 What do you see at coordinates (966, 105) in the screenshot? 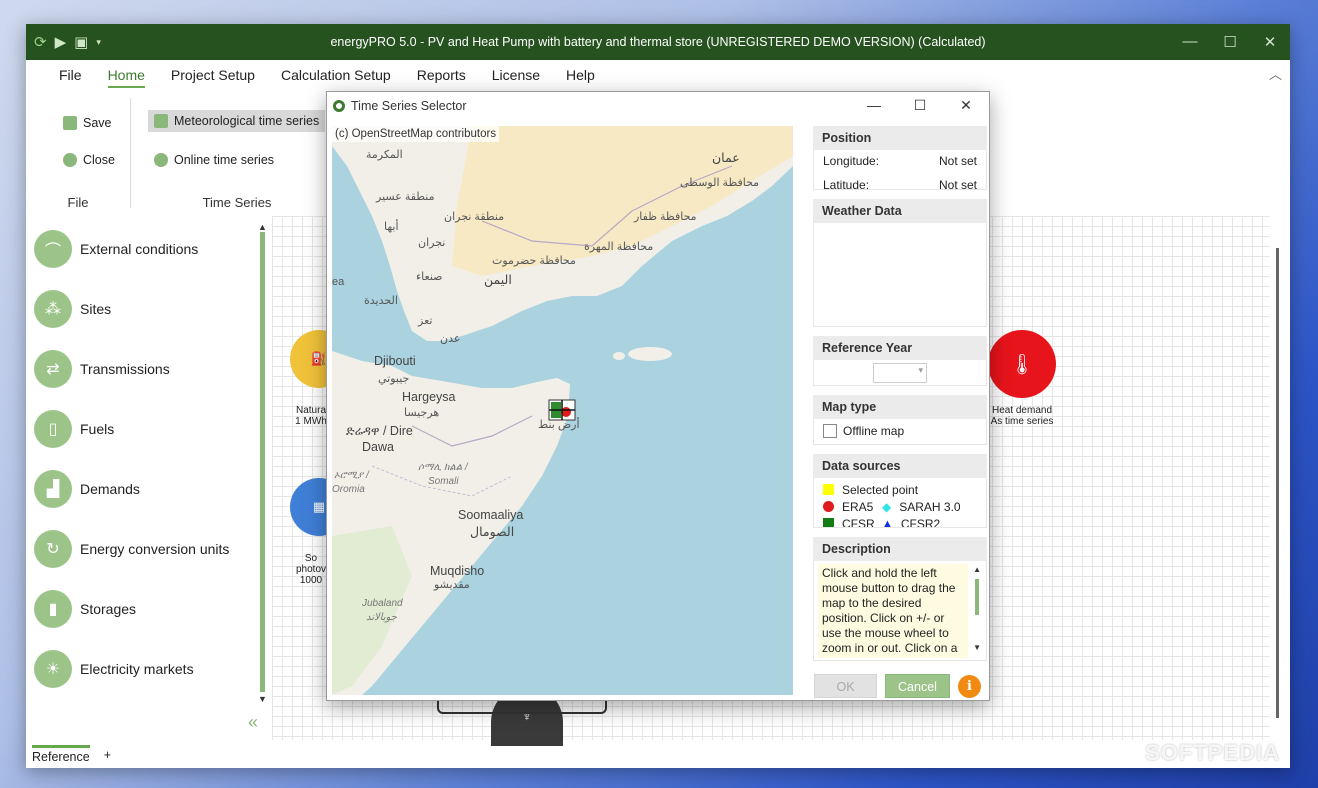
I see `dialog-close-button: ✕` at bounding box center [966, 105].